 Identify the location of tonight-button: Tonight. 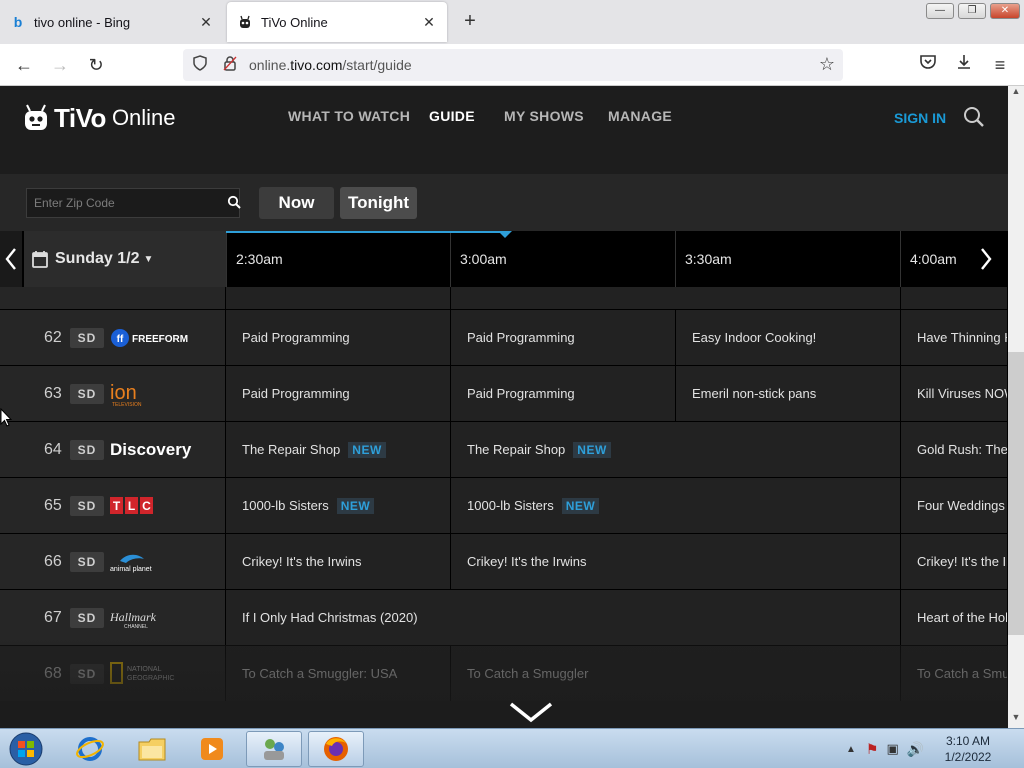
(378, 203).